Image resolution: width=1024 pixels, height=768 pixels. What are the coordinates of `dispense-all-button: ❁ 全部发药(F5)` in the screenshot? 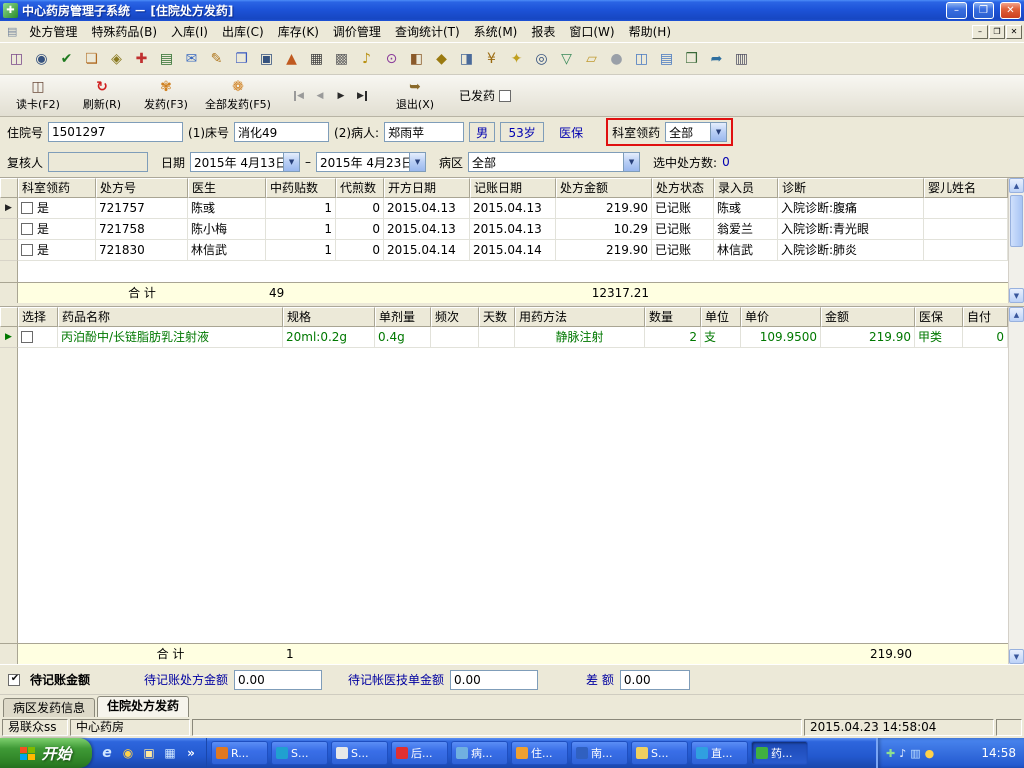 It's located at (238, 96).